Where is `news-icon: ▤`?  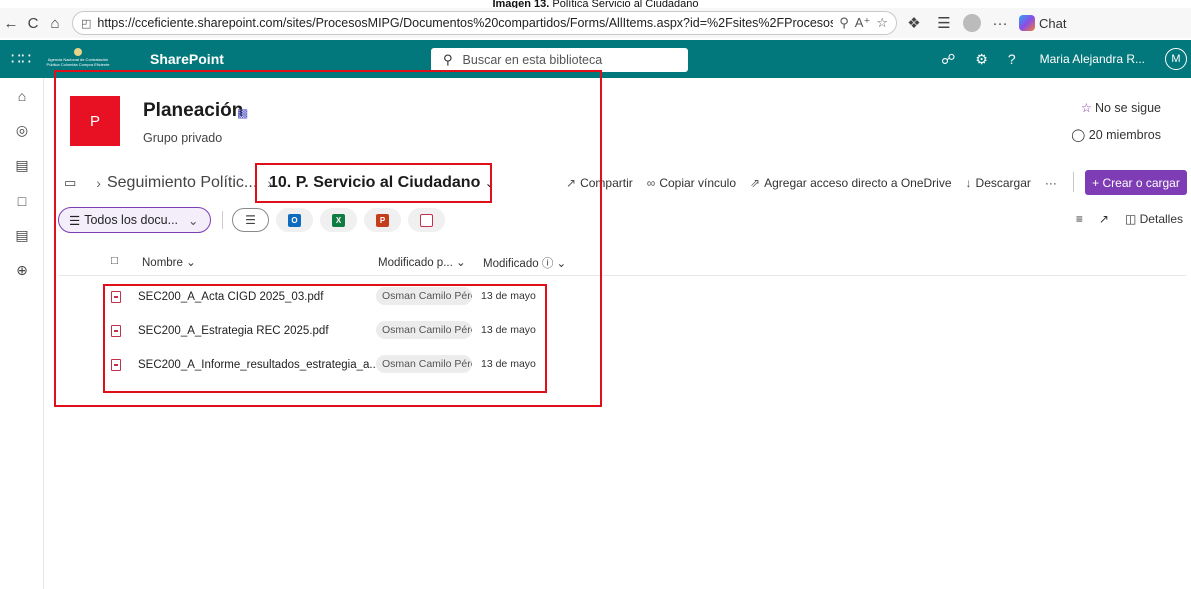
news-icon: ▤ is located at coordinates (22, 165).